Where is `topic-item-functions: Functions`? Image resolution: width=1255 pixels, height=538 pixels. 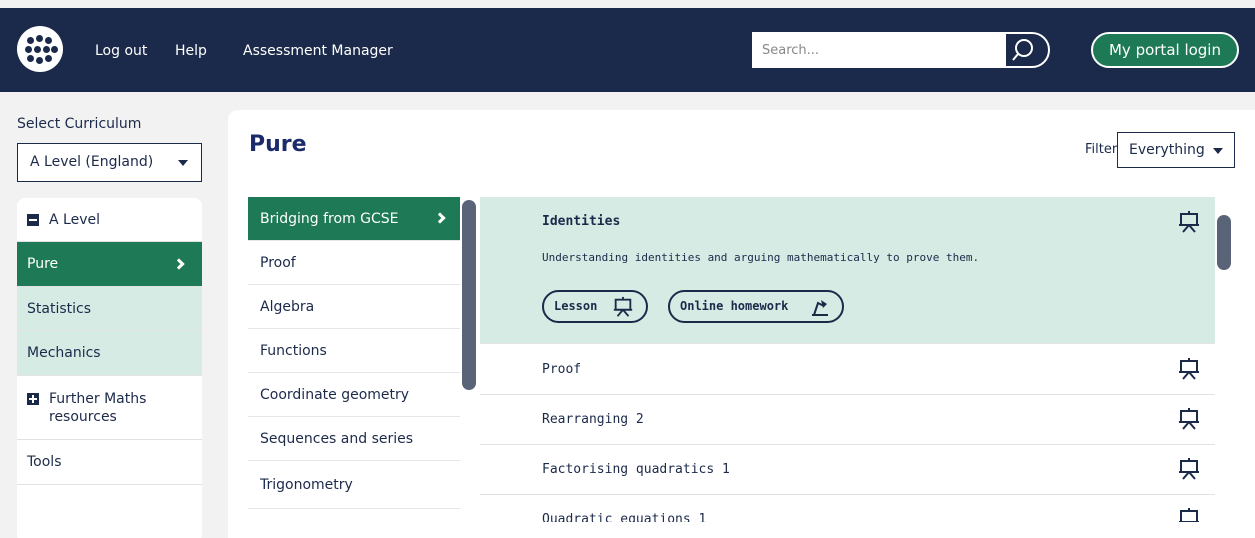 topic-item-functions: Functions is located at coordinates (354, 351).